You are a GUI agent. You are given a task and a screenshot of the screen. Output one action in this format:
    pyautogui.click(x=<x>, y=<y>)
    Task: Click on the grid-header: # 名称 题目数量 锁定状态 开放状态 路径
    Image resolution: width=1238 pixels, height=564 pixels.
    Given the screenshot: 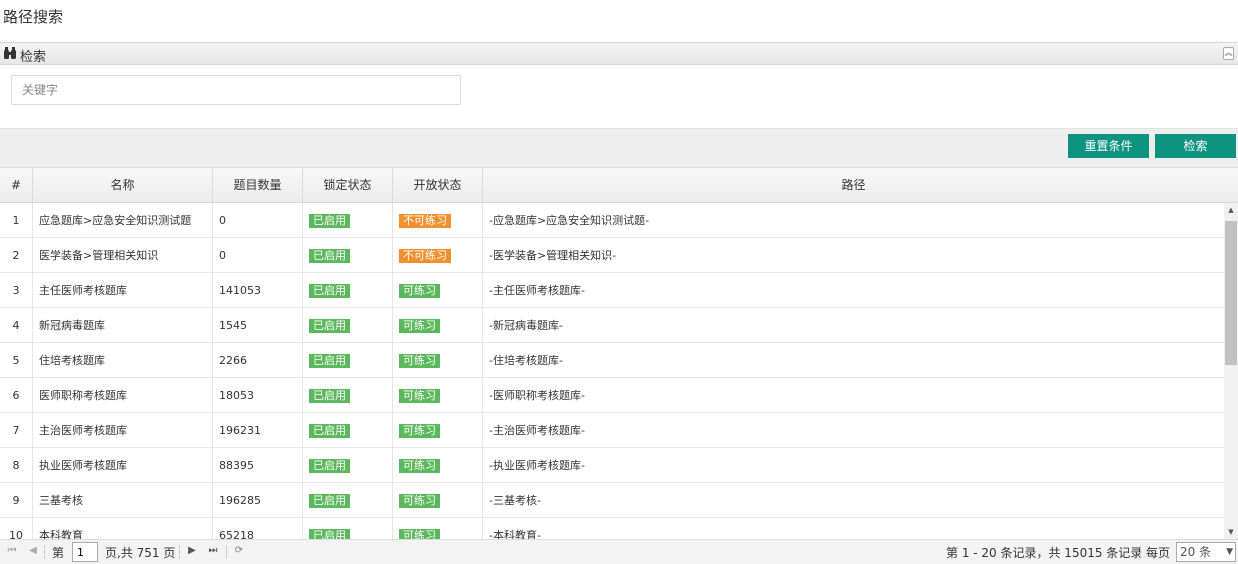 What is the action you would take?
    pyautogui.click(x=619, y=185)
    